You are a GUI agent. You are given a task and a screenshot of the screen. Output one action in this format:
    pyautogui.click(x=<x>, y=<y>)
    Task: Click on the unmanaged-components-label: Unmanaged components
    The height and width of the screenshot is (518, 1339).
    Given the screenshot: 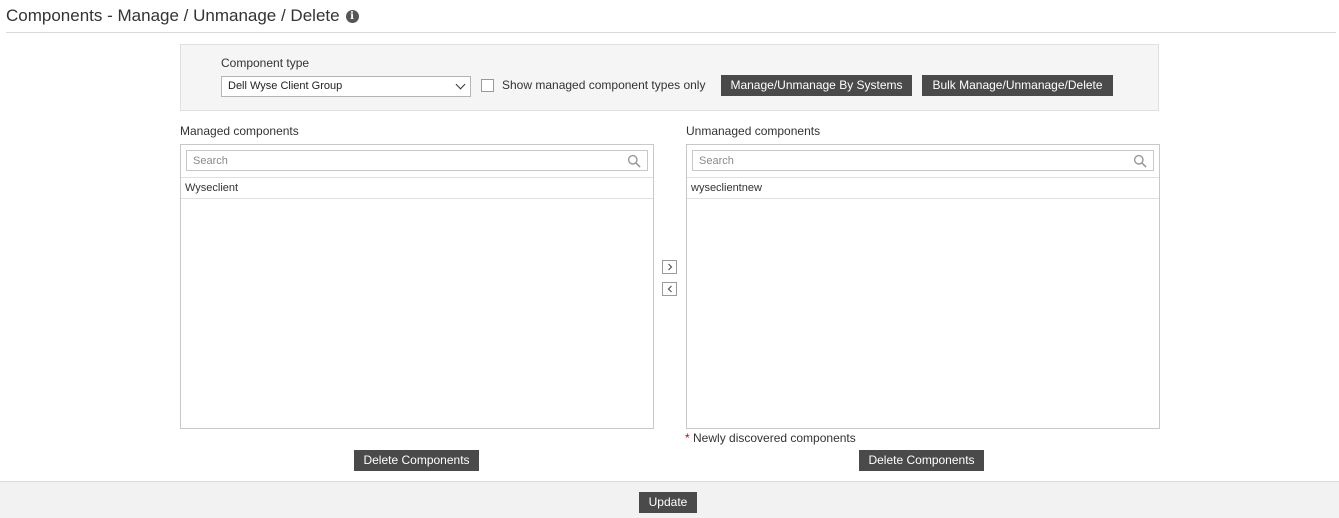 What is the action you would take?
    pyautogui.click(x=753, y=131)
    